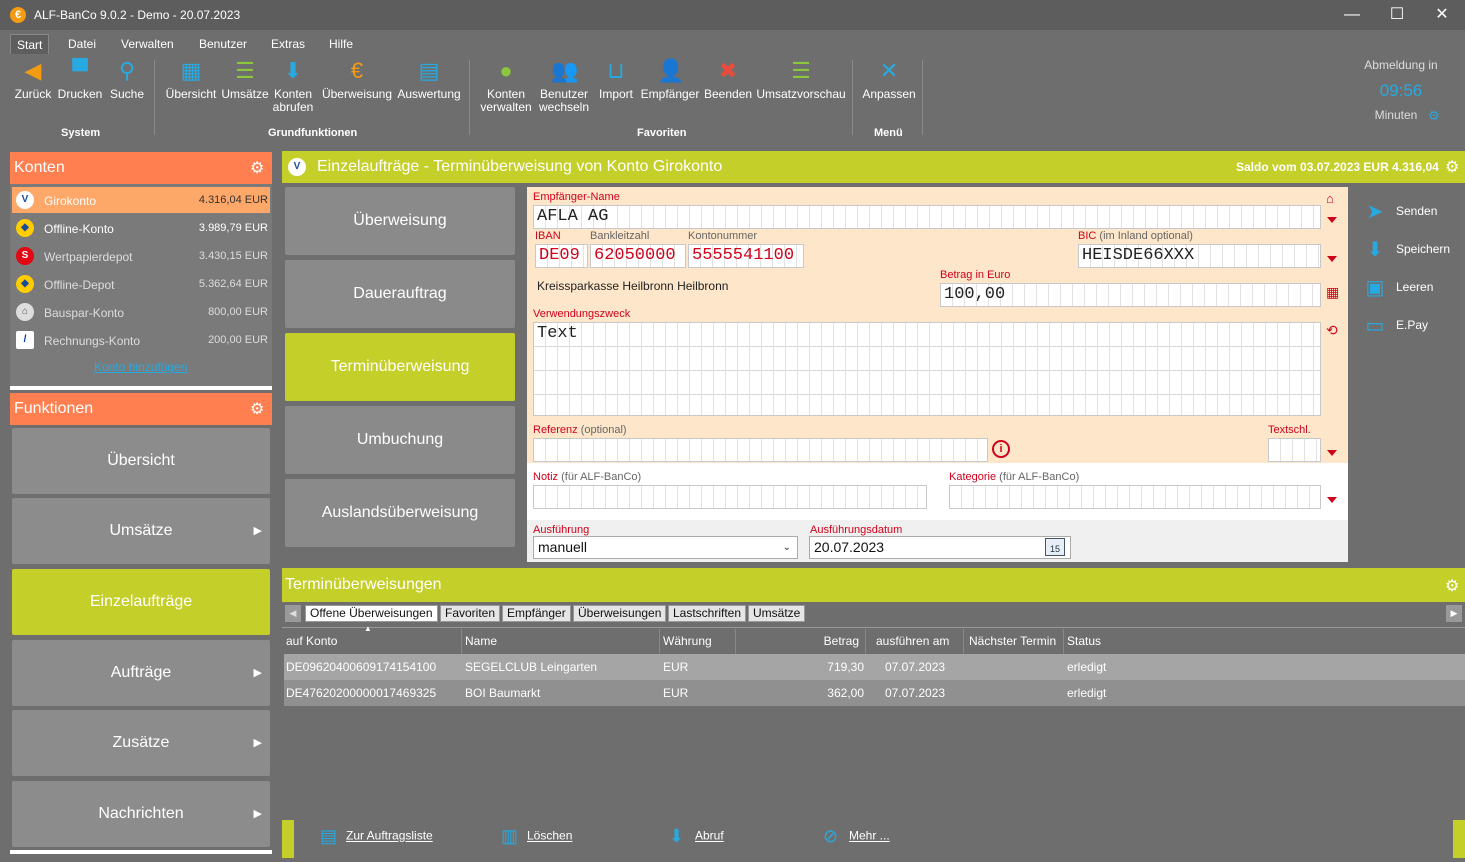 This screenshot has width=1465, height=862. What do you see at coordinates (662, 133) in the screenshot?
I see `group-favoriten: Favoriten` at bounding box center [662, 133].